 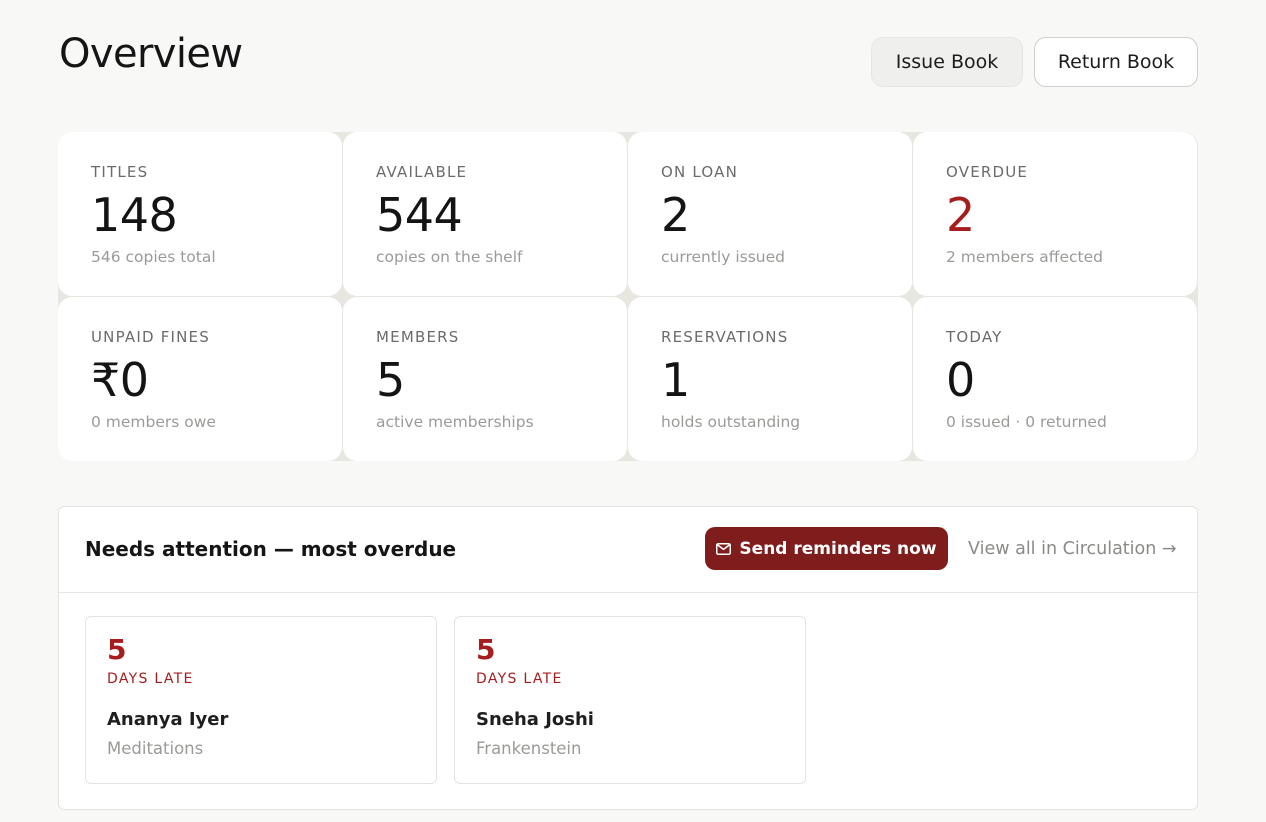 I want to click on stat-card-available: AVAILABLE 544 copies on the shelf, so click(x=485, y=214).